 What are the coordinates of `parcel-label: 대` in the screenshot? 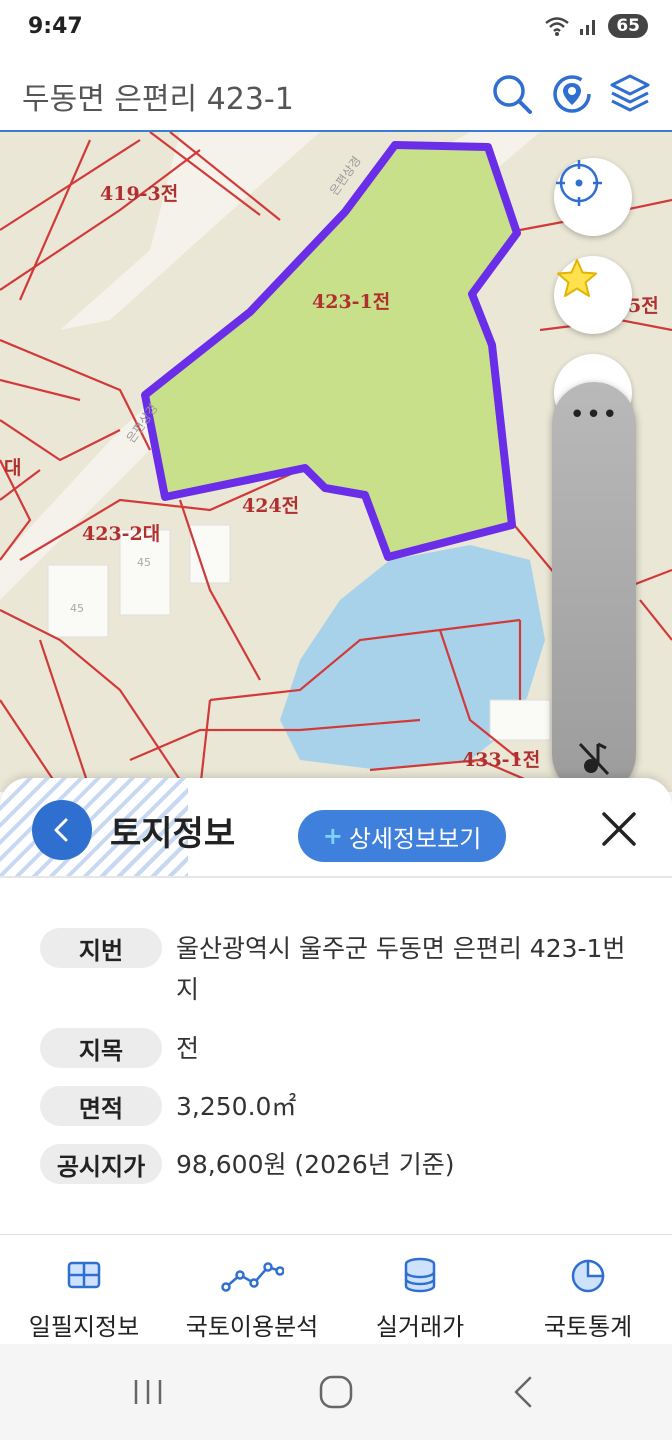 It's located at (12, 468).